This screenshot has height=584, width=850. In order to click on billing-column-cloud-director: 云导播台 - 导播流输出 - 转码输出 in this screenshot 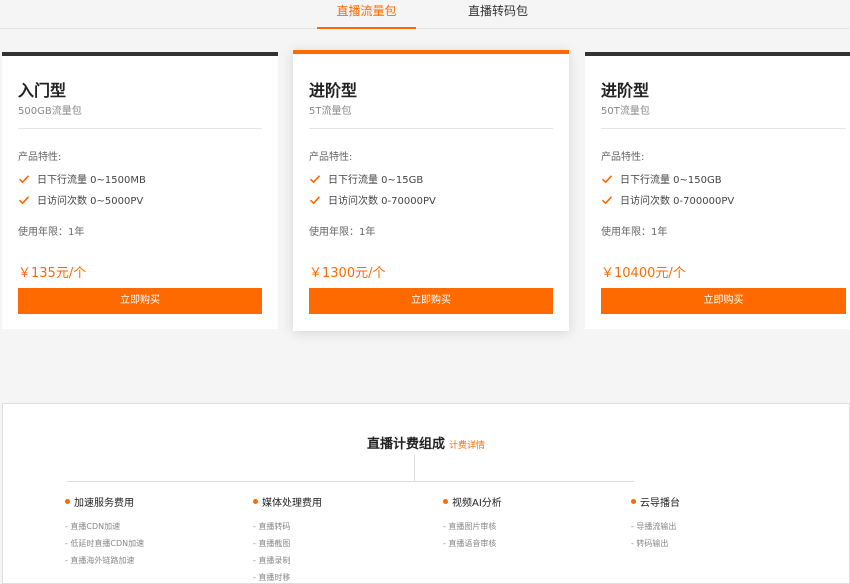, I will do `click(655, 523)`.